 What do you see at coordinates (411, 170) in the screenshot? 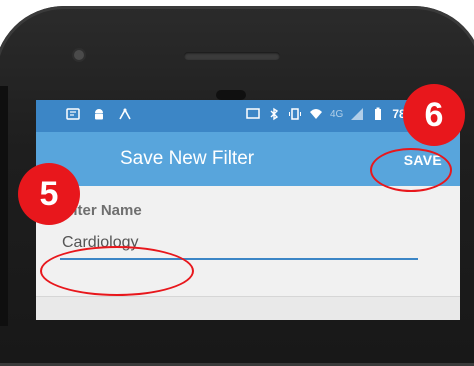
I see `save-highlight-ring` at bounding box center [411, 170].